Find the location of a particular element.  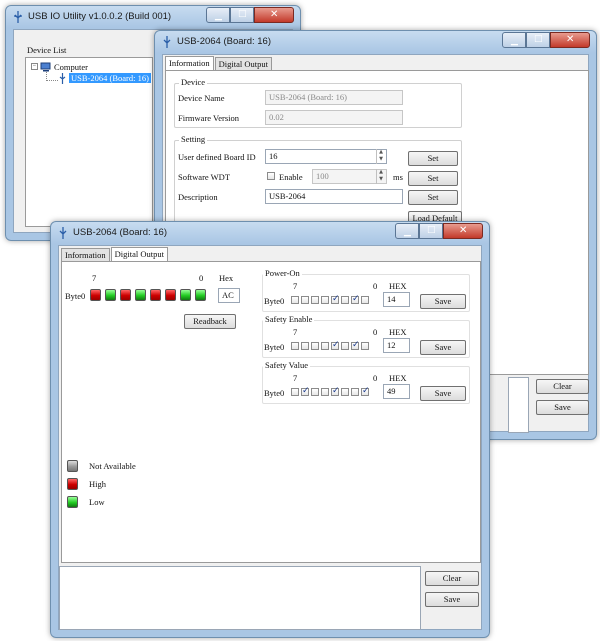

safety-enable-byte0-label: Byte0 is located at coordinates (274, 347).